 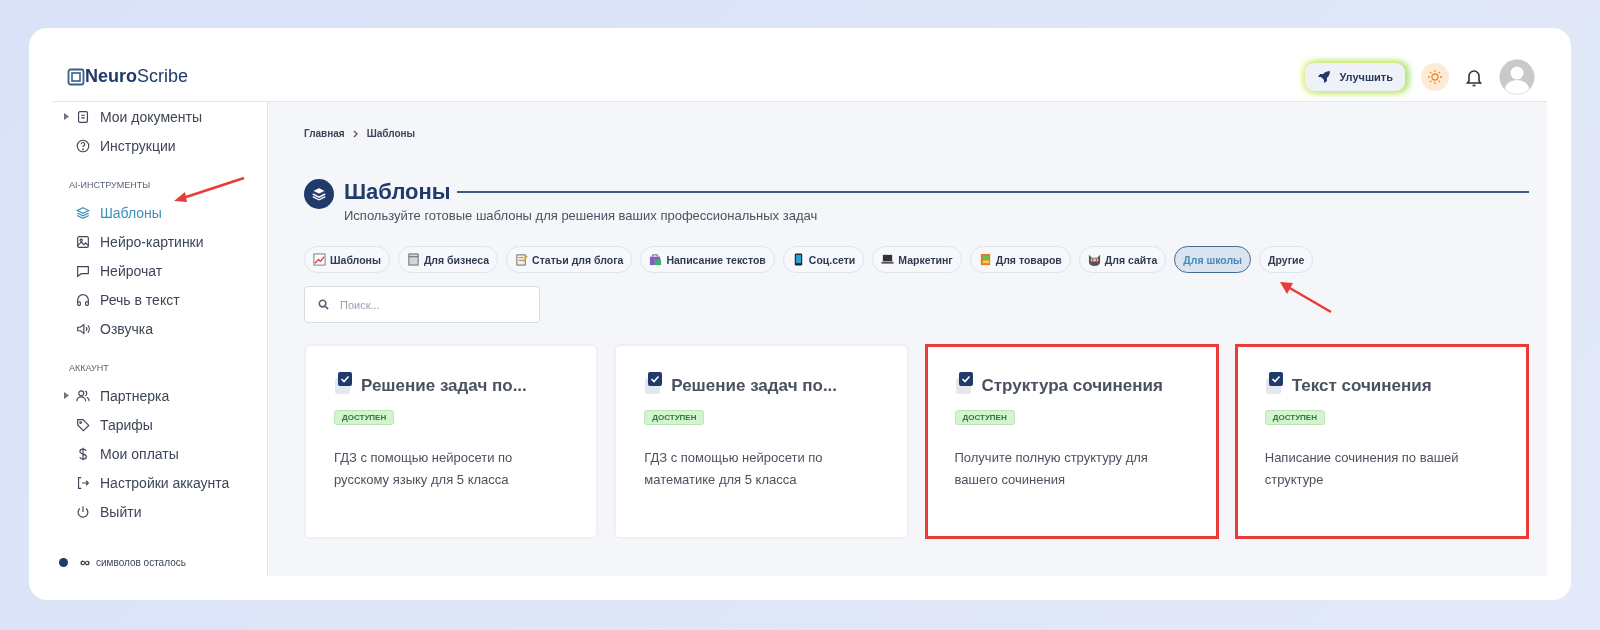 What do you see at coordinates (109, 328) in the screenshot?
I see `sidebar-item: Озвучка` at bounding box center [109, 328].